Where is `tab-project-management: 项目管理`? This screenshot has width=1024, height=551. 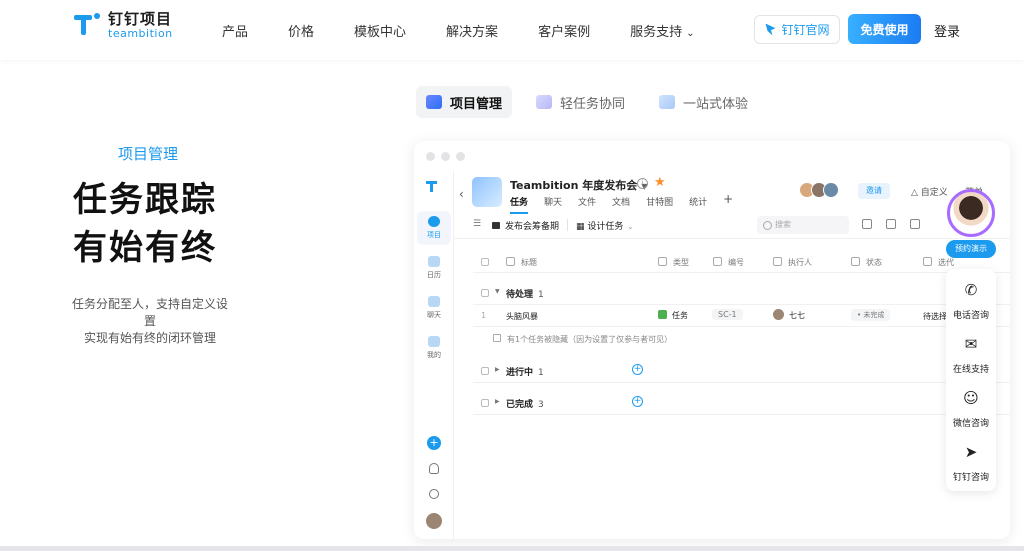 tab-project-management: 项目管理 is located at coordinates (464, 102).